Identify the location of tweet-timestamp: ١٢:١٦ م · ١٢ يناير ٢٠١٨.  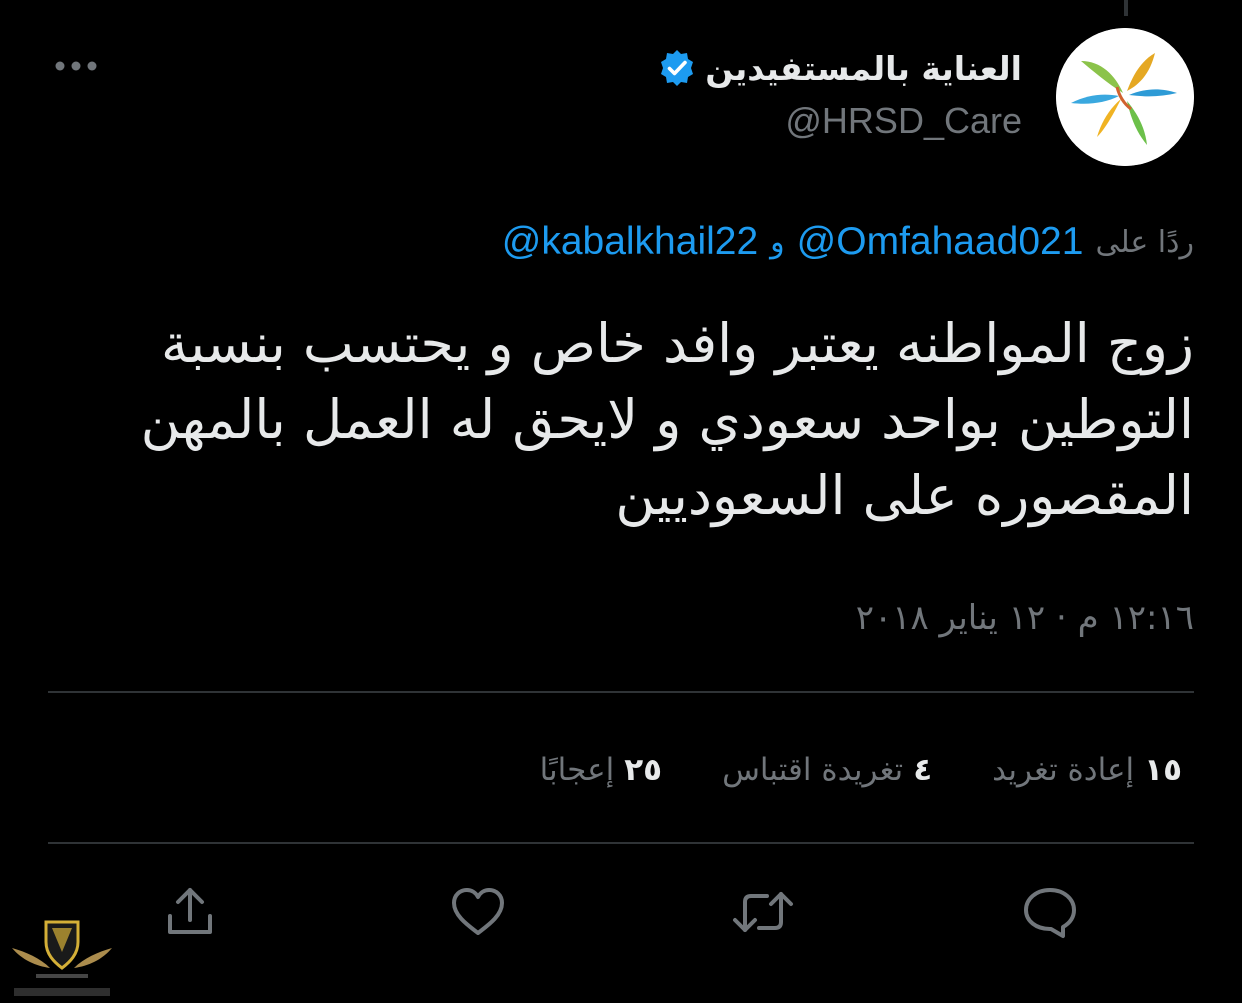
(1025, 618).